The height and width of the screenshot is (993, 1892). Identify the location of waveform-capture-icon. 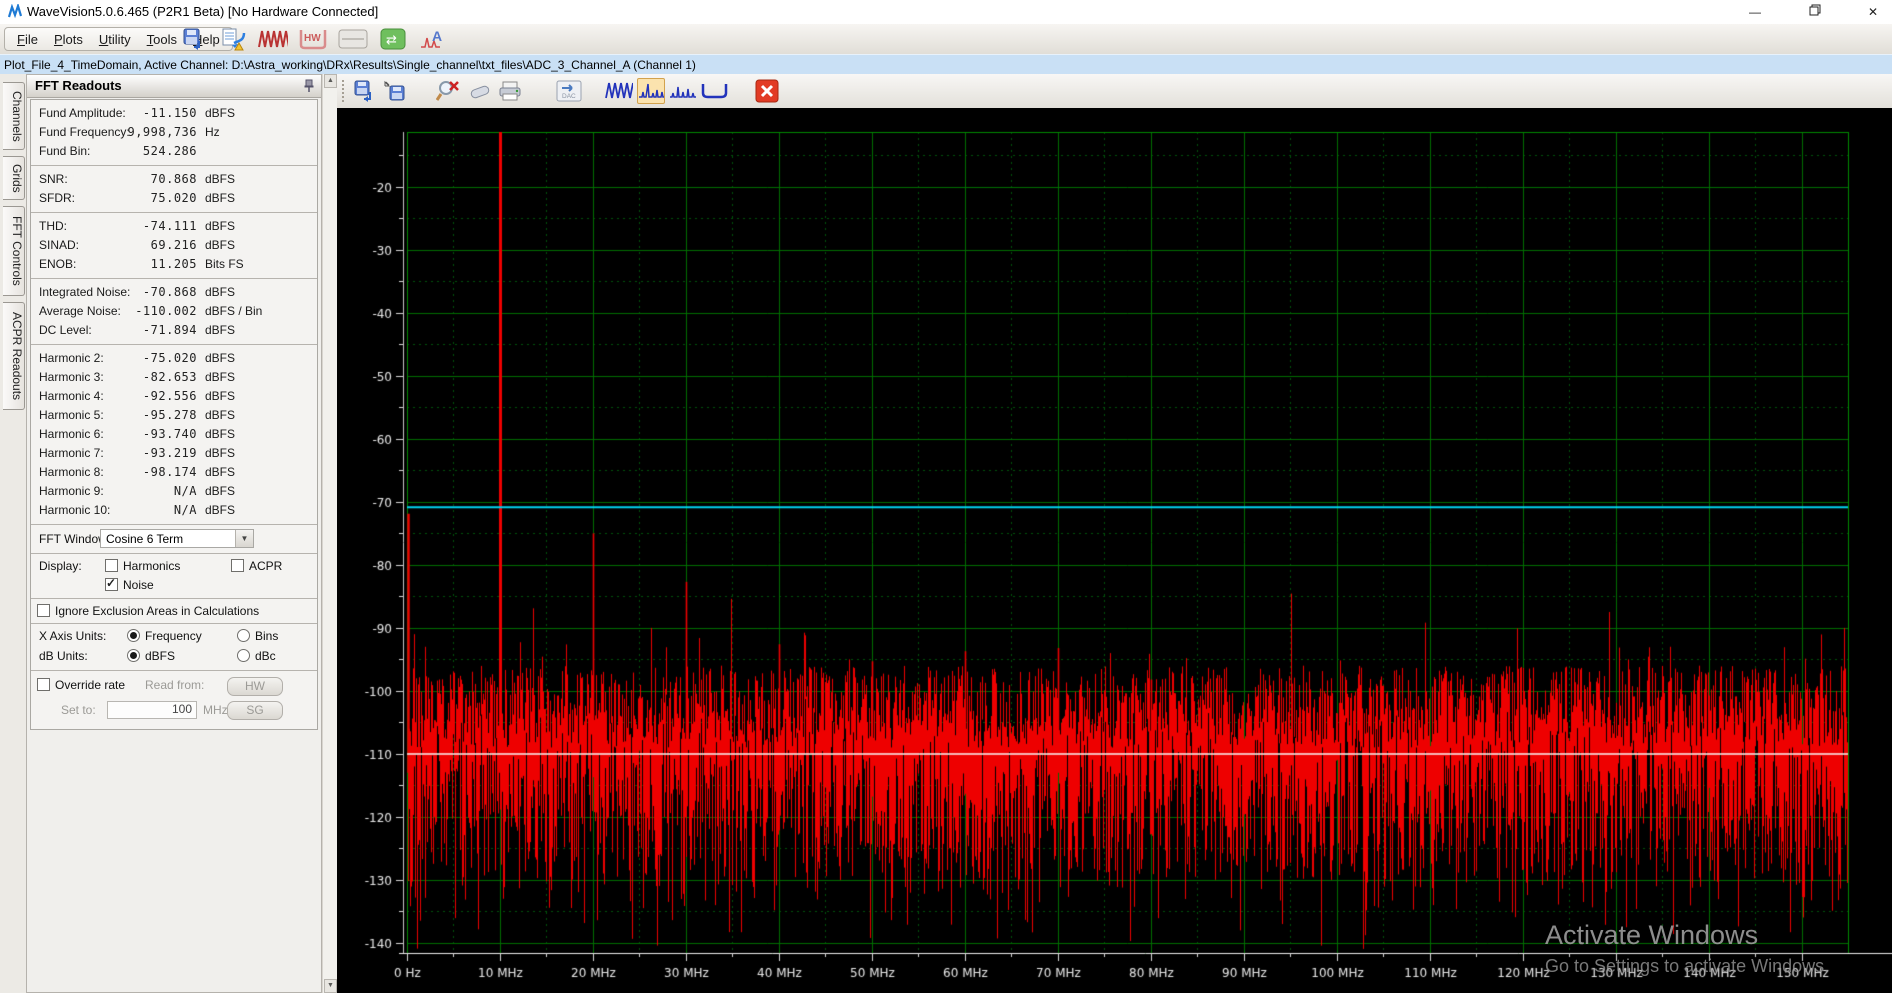
(273, 39).